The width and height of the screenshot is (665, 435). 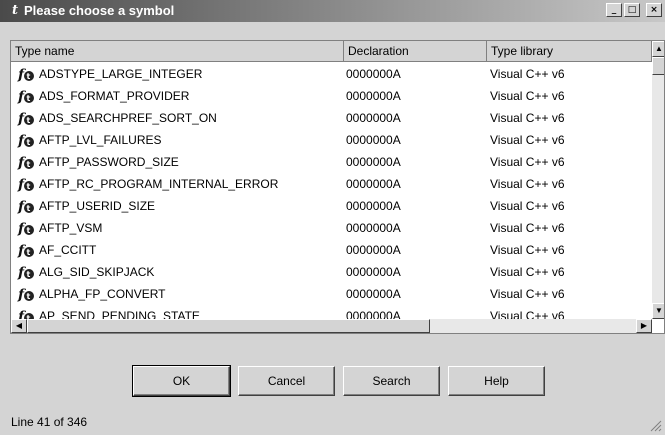 What do you see at coordinates (14, 10) in the screenshot?
I see `app-icon: t` at bounding box center [14, 10].